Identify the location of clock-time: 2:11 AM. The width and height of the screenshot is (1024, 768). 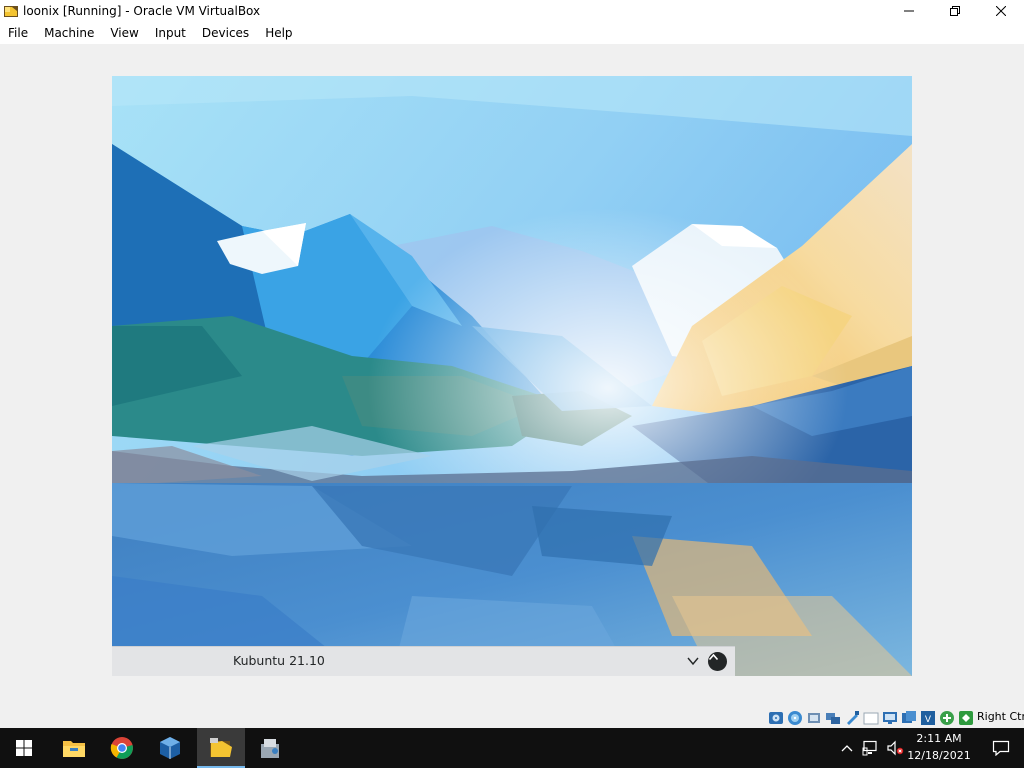
(939, 738).